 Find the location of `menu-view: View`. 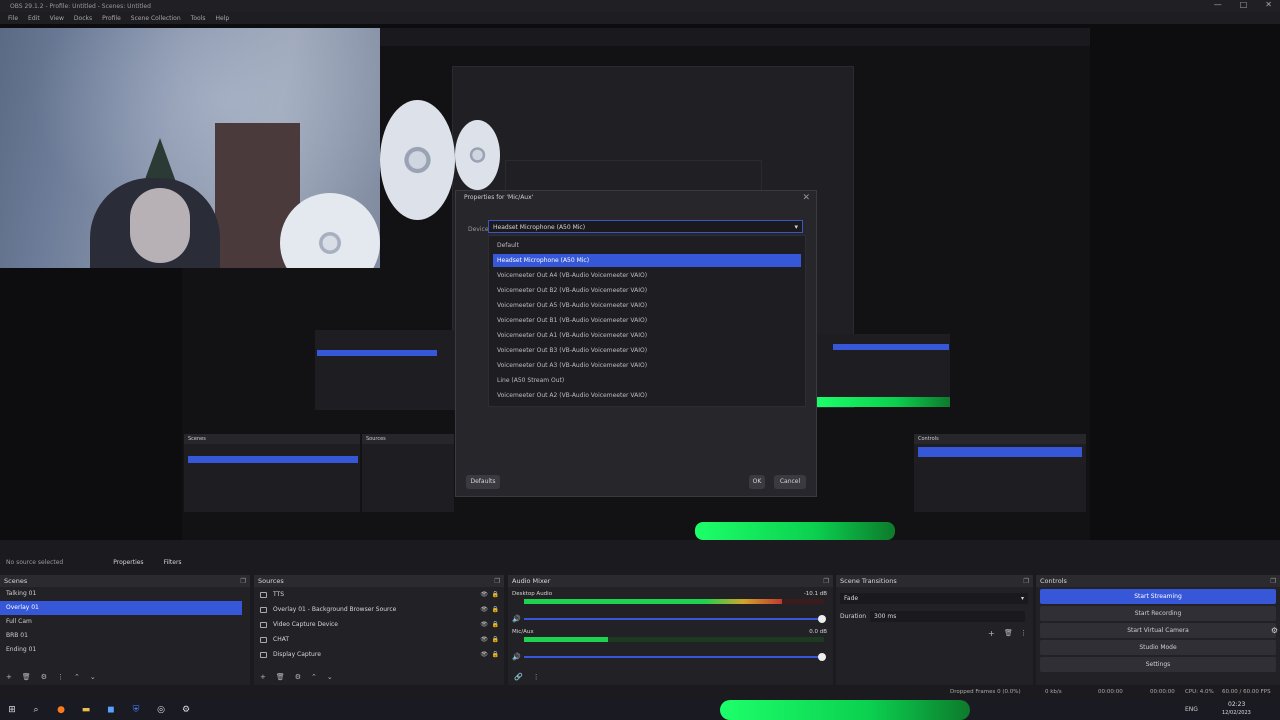

menu-view: View is located at coordinates (57, 18).